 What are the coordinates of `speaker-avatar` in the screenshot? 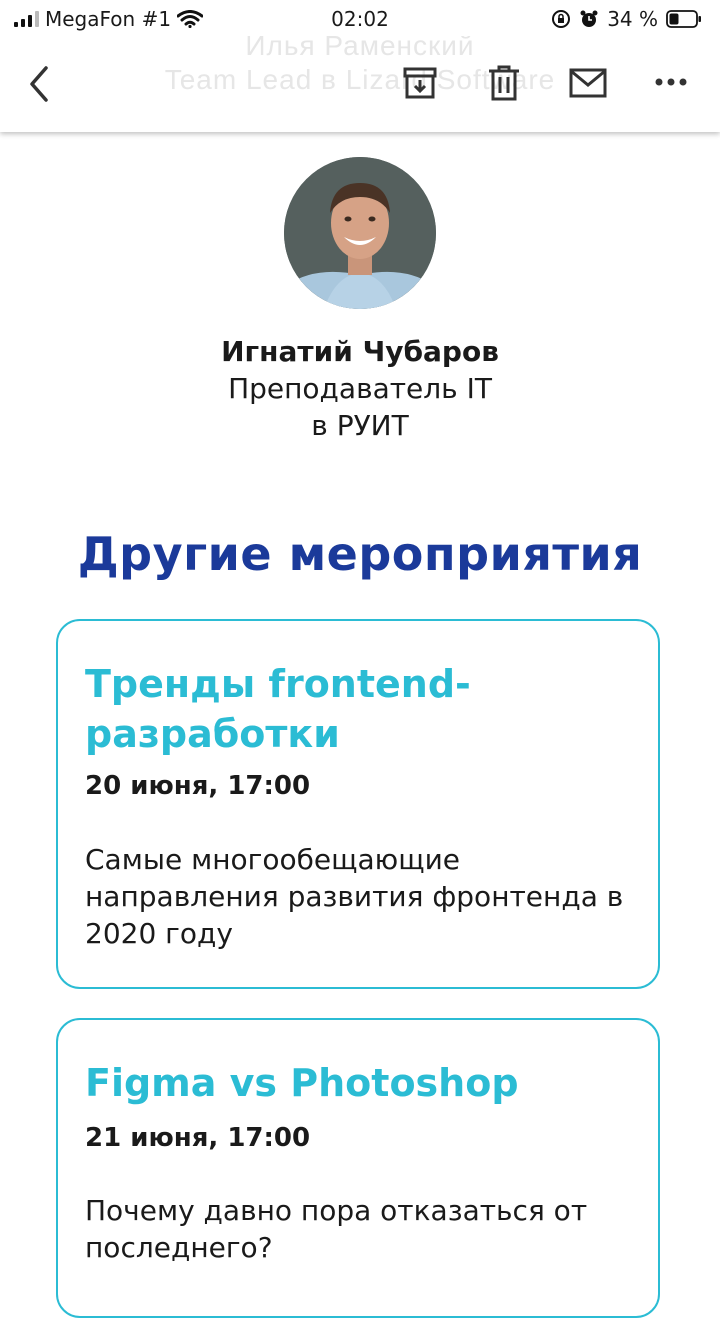 It's located at (360, 233).